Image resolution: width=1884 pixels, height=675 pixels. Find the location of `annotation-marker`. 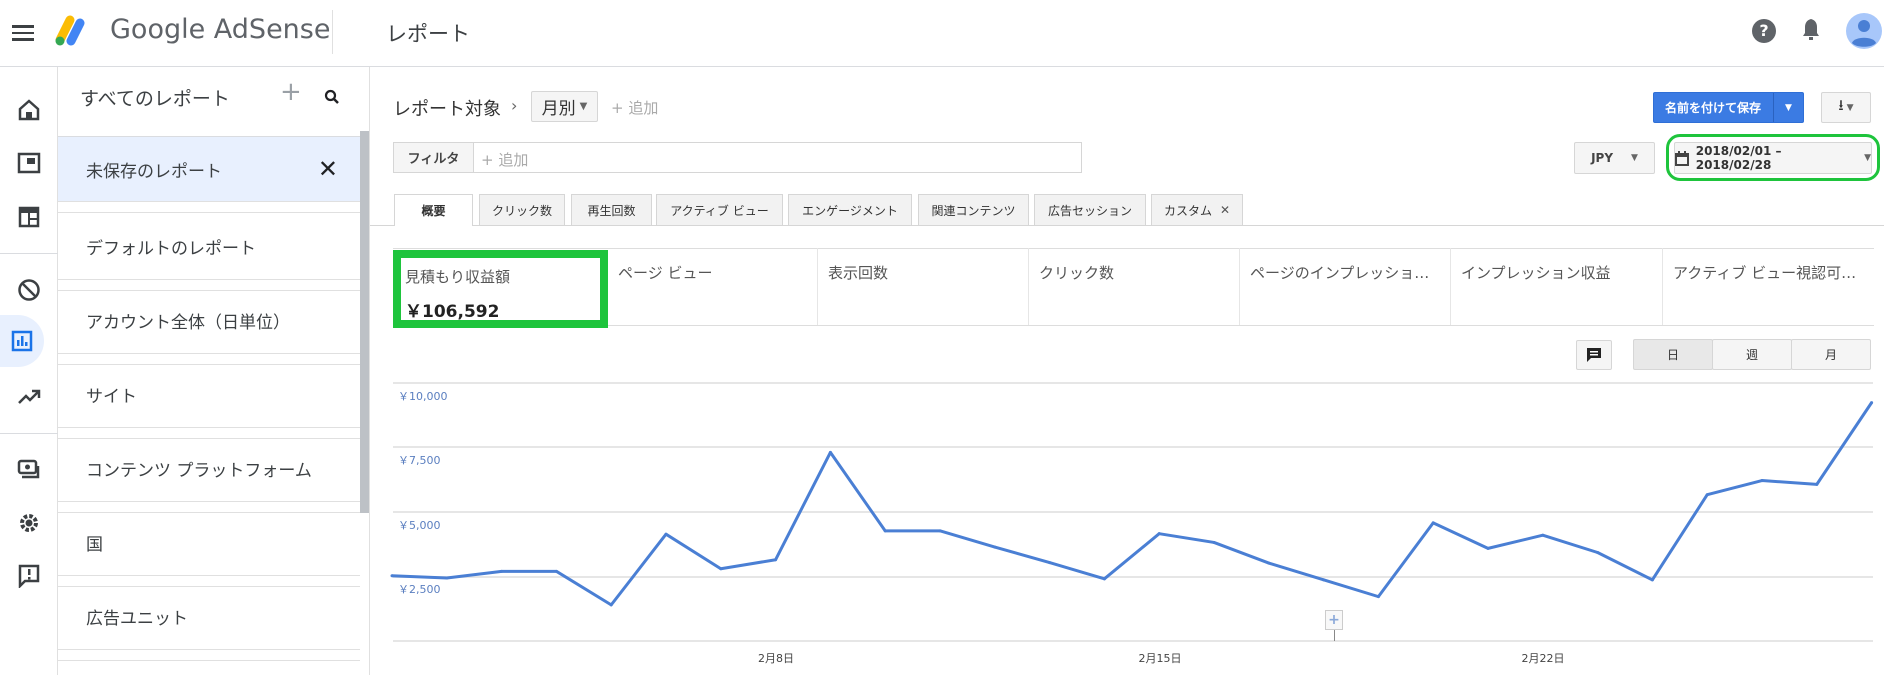

annotation-marker is located at coordinates (1334, 635).